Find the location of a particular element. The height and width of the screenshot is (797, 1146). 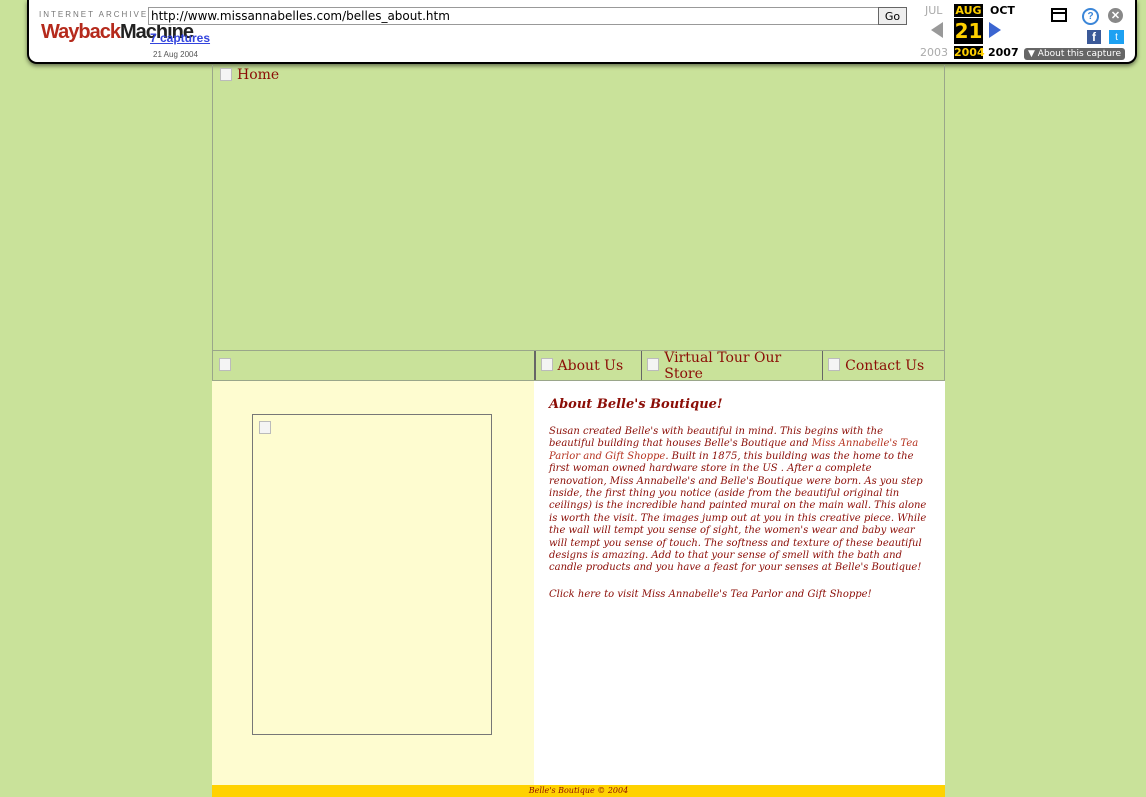

current-month: AUG is located at coordinates (968, 10).